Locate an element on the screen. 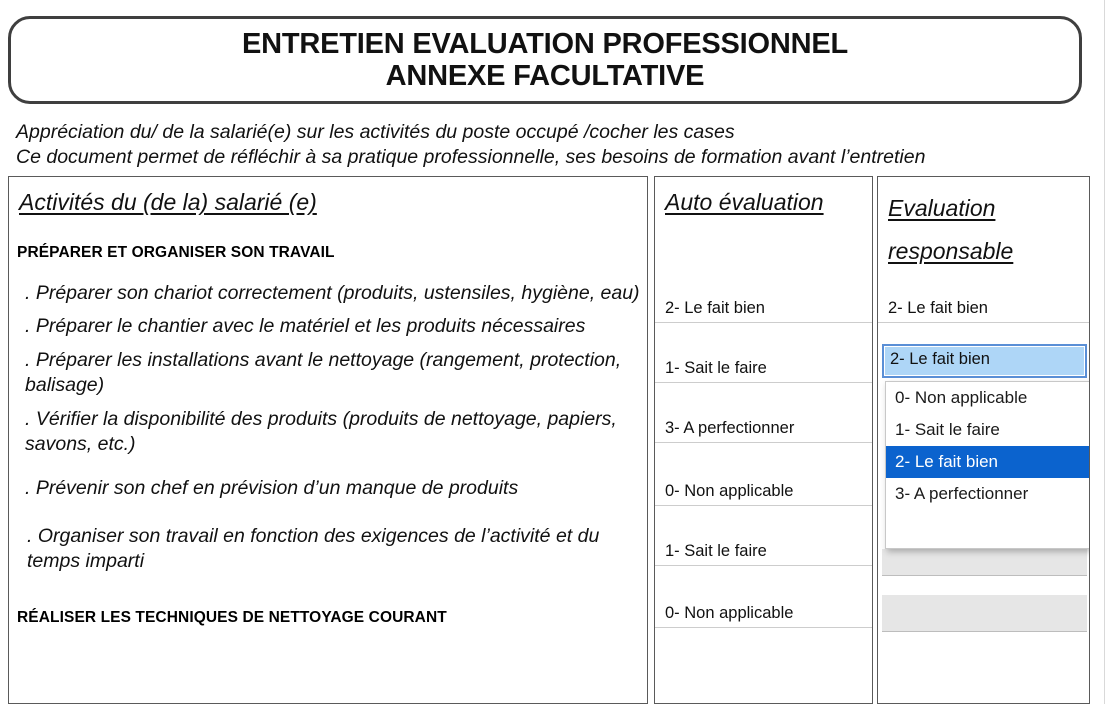  column-header-evaluation-responsable: Evaluation responsable is located at coordinates (951, 229).